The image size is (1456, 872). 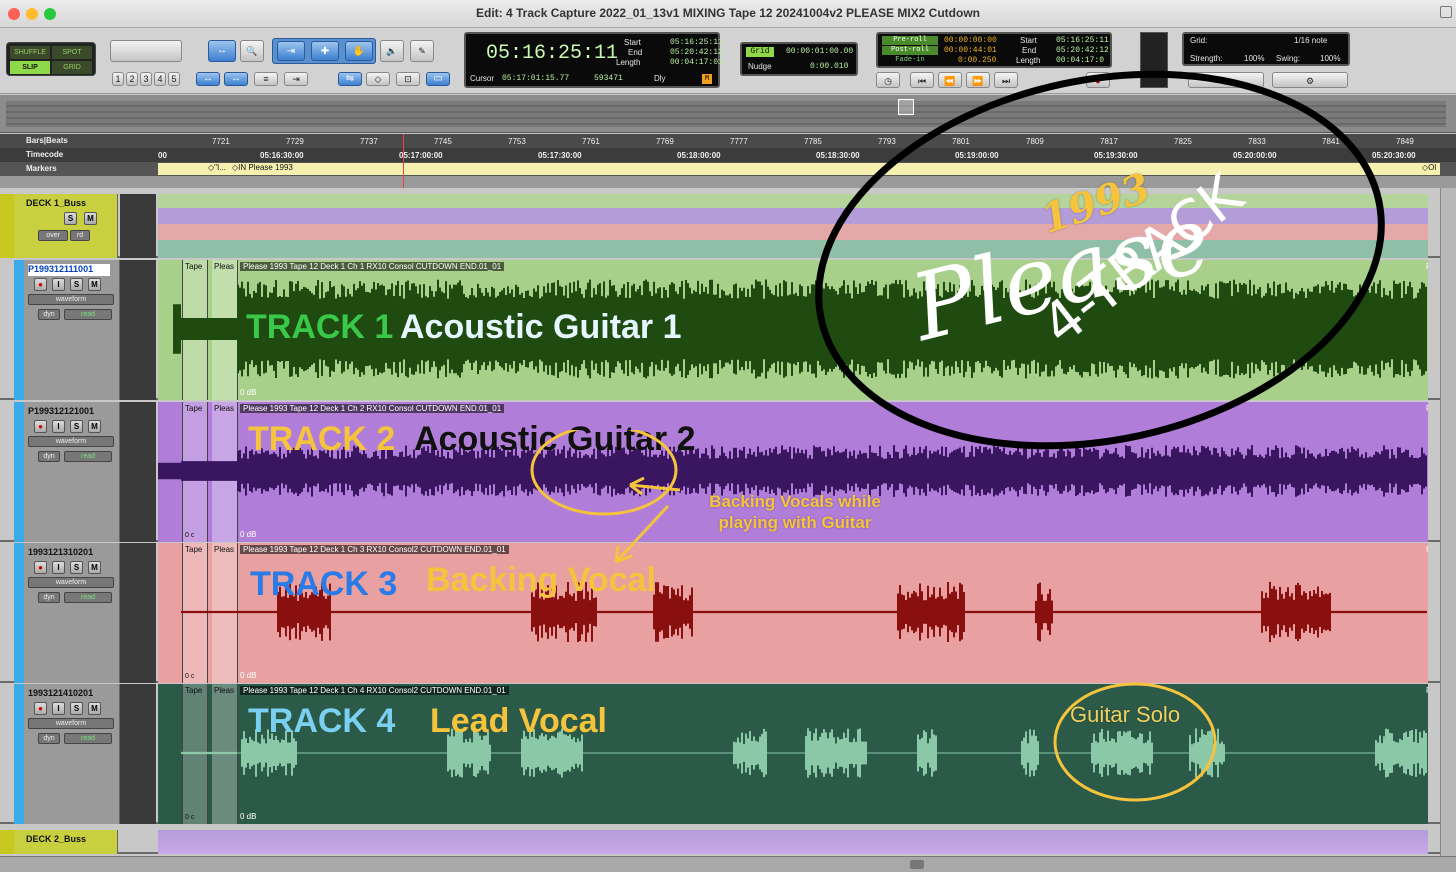 I want to click on transport-end-value: 05:20:42:12, so click(x=1082, y=50).